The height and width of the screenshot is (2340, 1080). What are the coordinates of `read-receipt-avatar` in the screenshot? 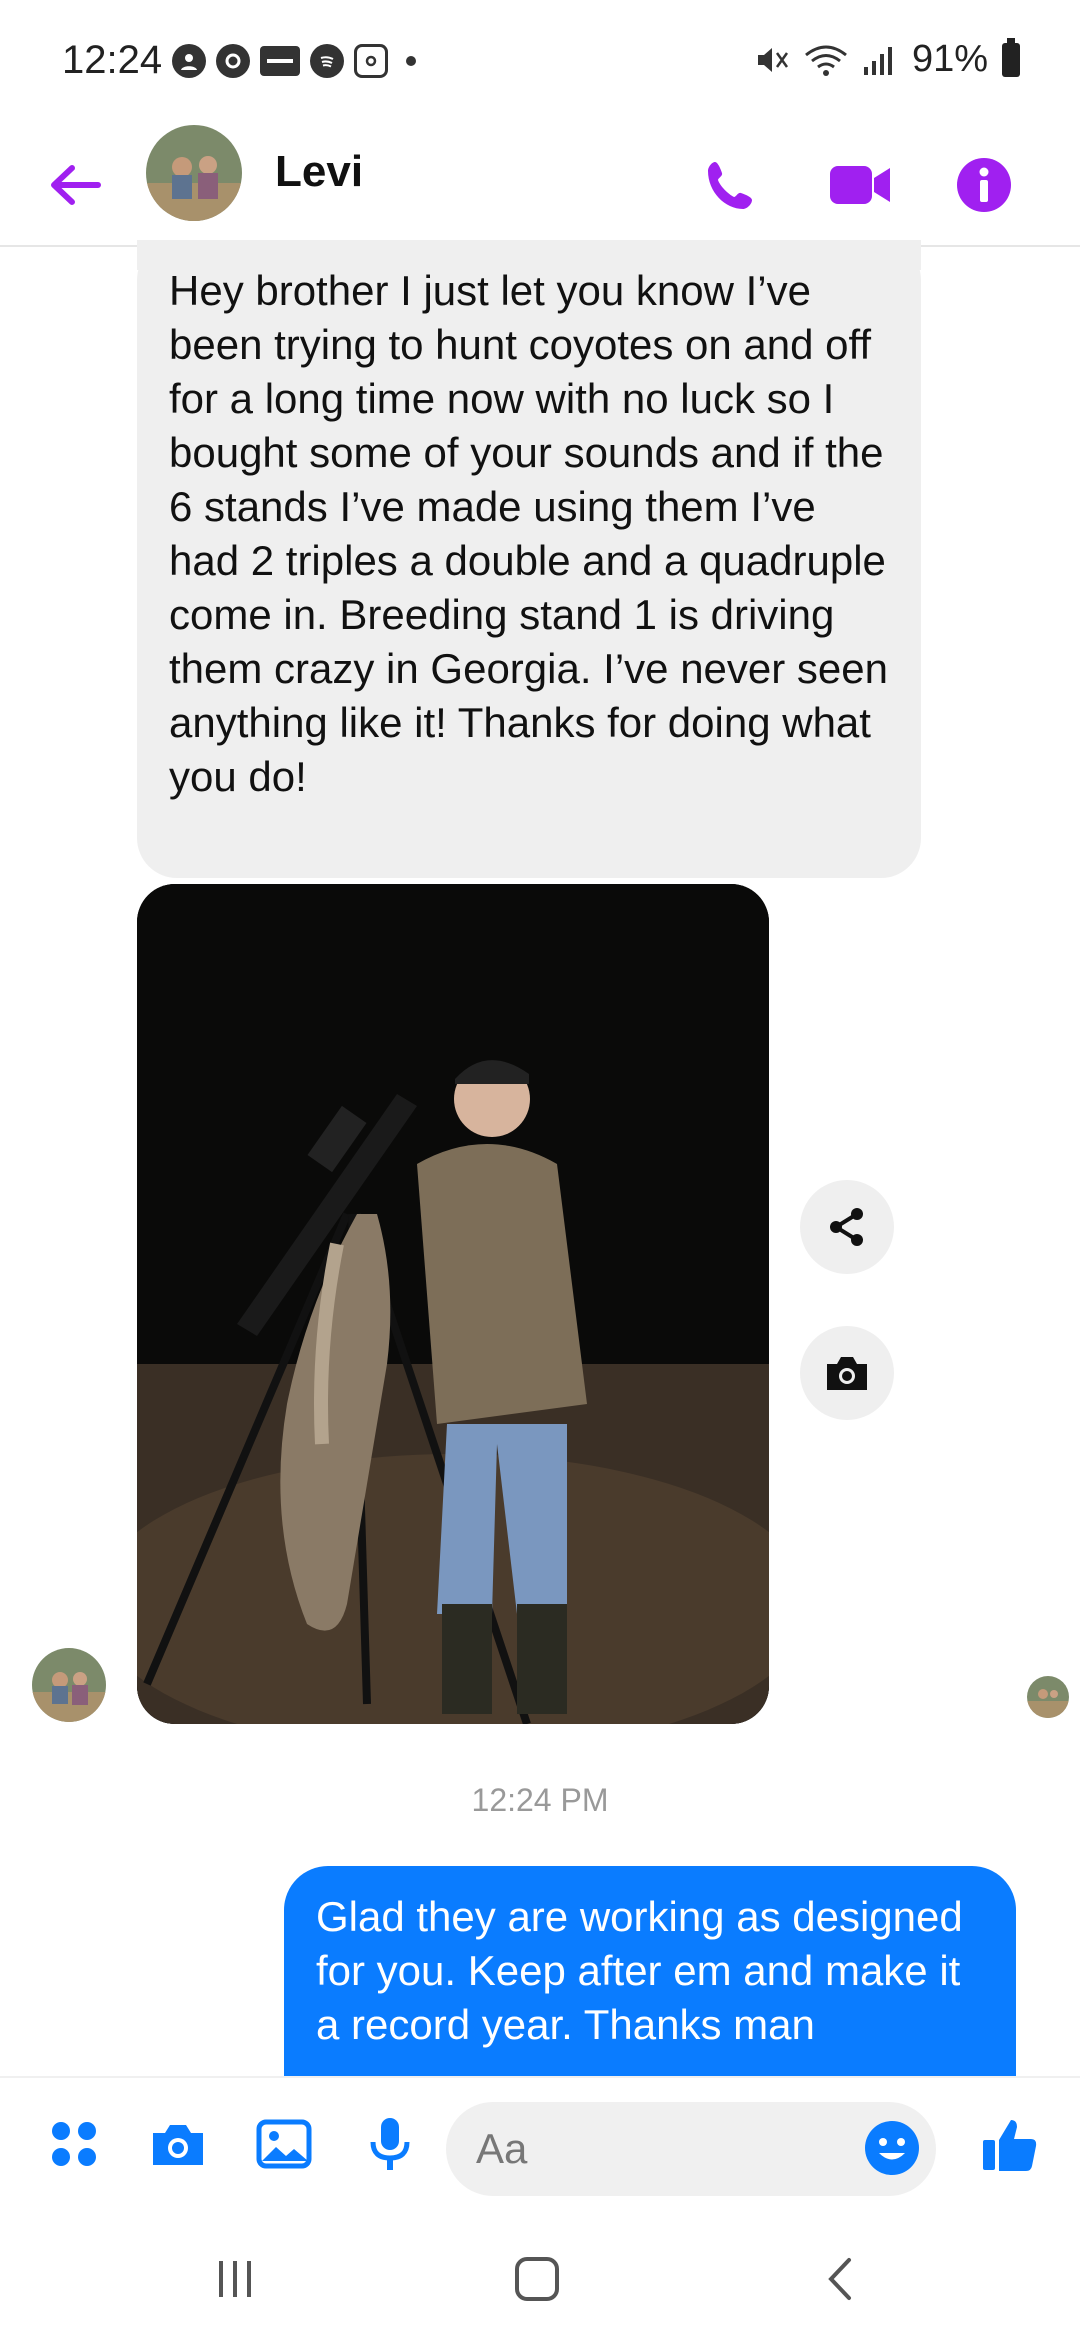 It's located at (1048, 1697).